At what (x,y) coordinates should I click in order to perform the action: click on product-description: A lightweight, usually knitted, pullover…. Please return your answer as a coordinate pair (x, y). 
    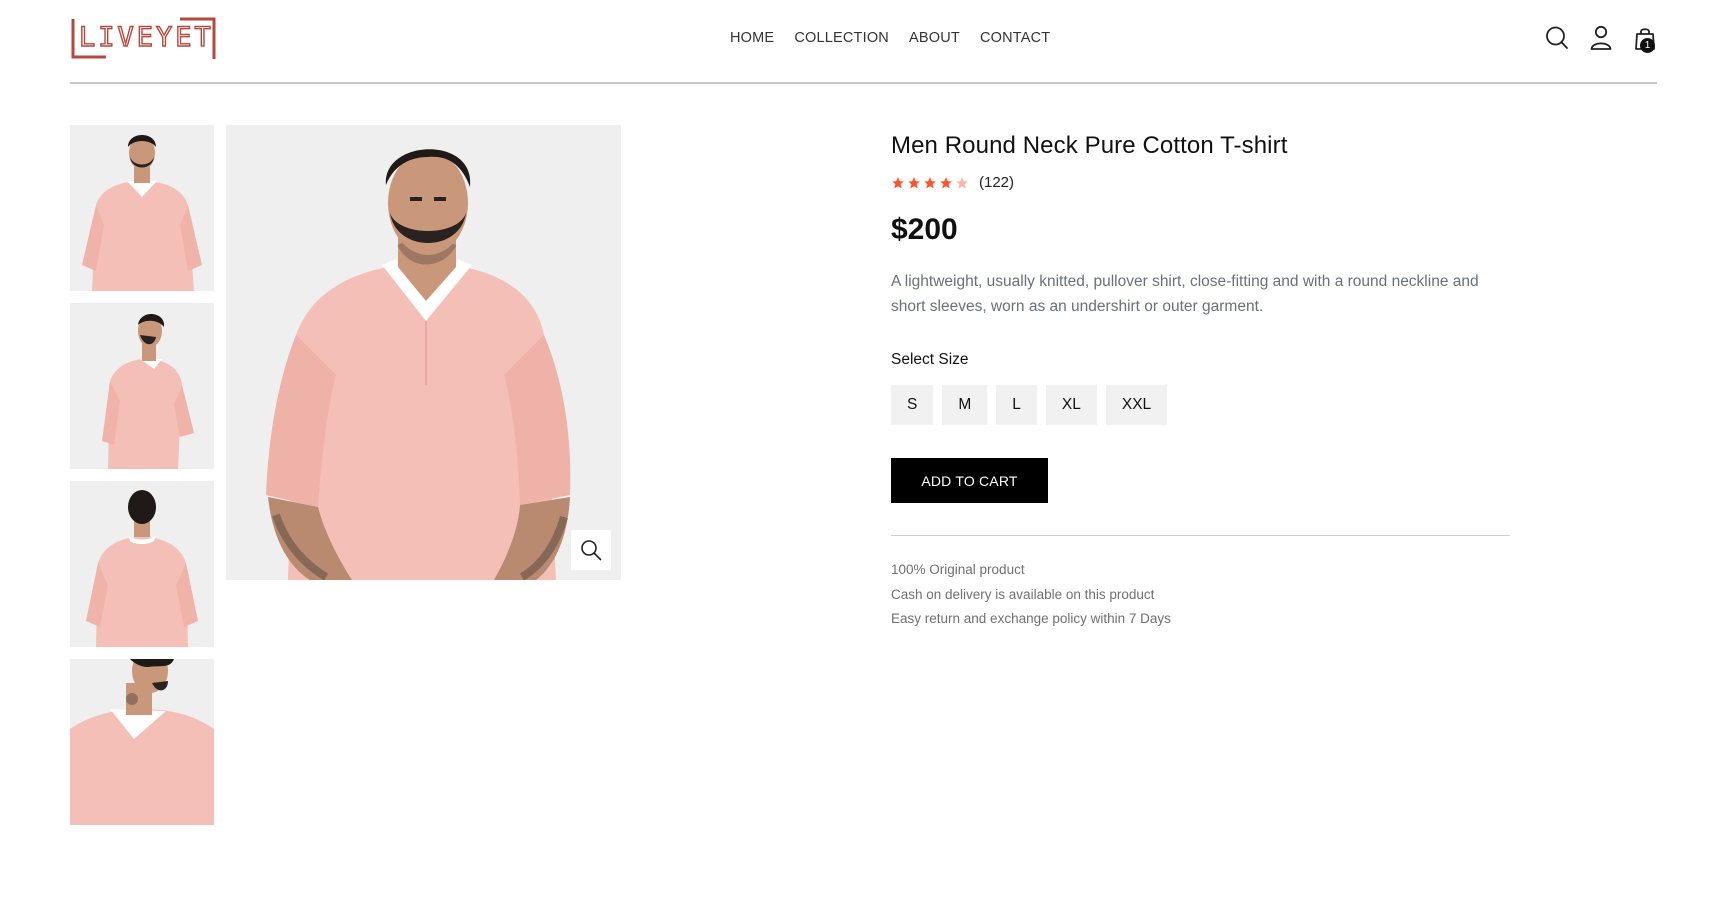
    Looking at the image, I should click on (1185, 294).